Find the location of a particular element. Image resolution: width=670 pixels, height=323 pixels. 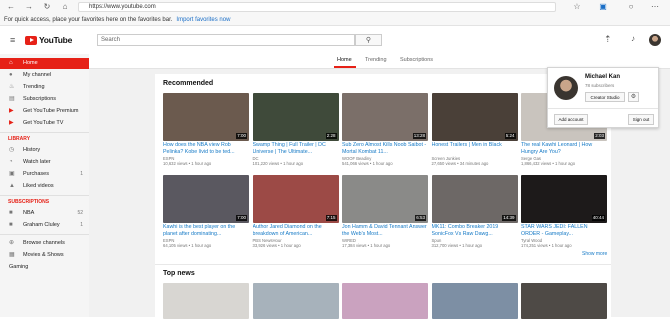

import-favorites-link: Import favorites now is located at coordinates (203, 20).